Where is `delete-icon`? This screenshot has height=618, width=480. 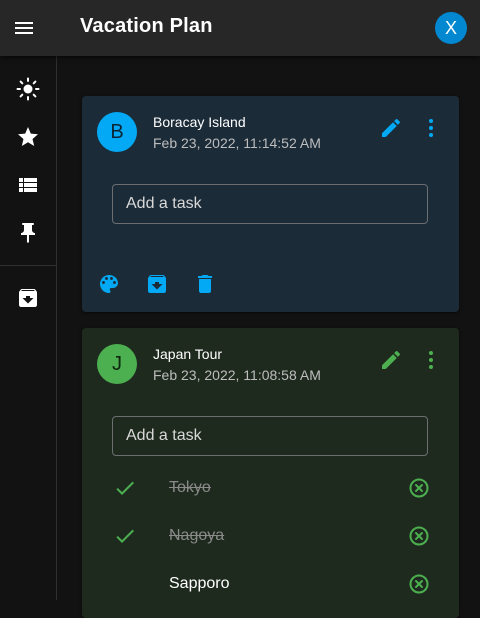 delete-icon is located at coordinates (205, 284).